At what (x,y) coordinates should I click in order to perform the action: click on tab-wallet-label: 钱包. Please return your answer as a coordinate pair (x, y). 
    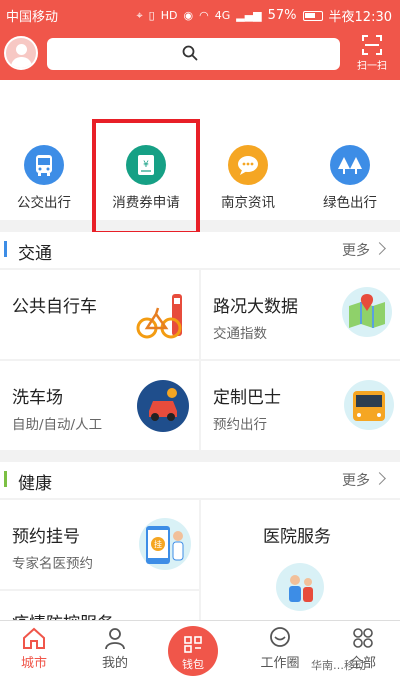
    Looking at the image, I should click on (193, 664).